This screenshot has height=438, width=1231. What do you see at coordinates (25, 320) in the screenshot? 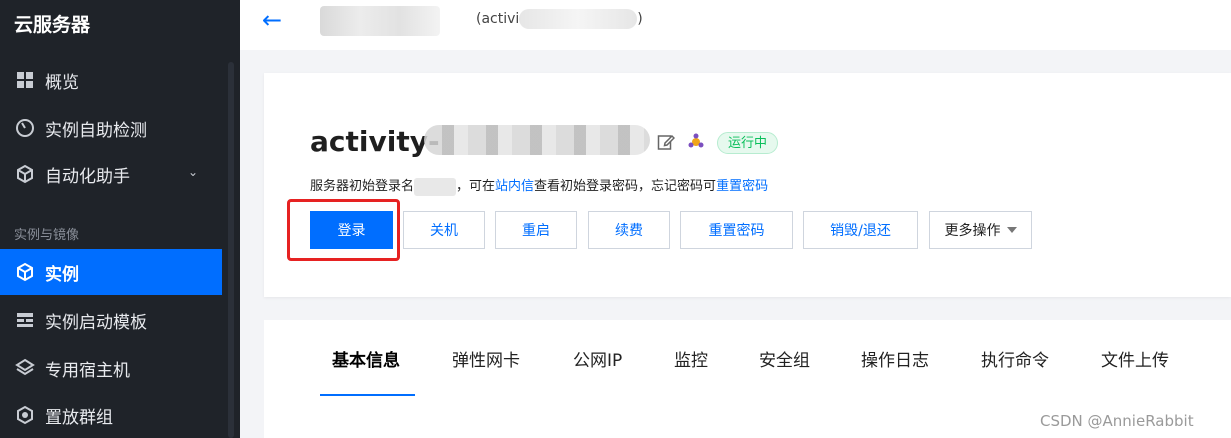
I see `template-icon` at bounding box center [25, 320].